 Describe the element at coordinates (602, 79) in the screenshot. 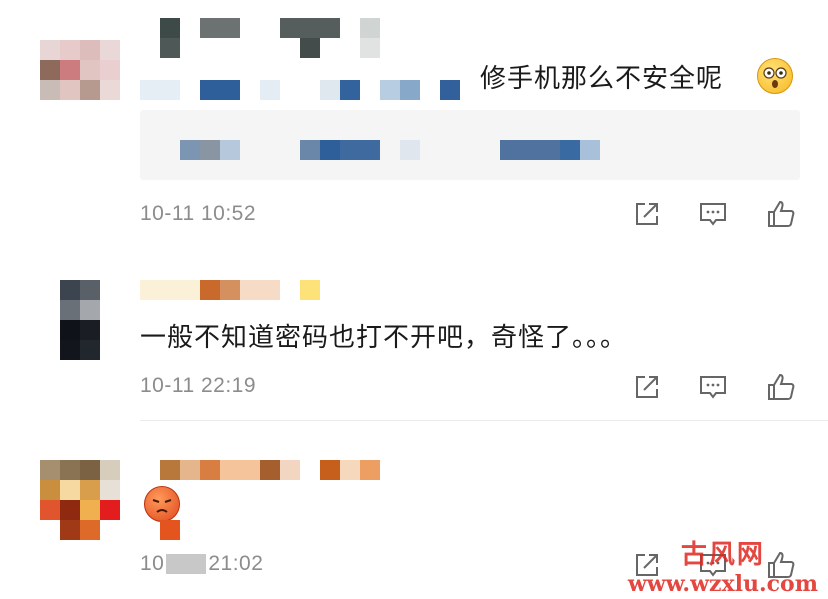

I see `comment-text: 修手机那么不安全呢` at that location.